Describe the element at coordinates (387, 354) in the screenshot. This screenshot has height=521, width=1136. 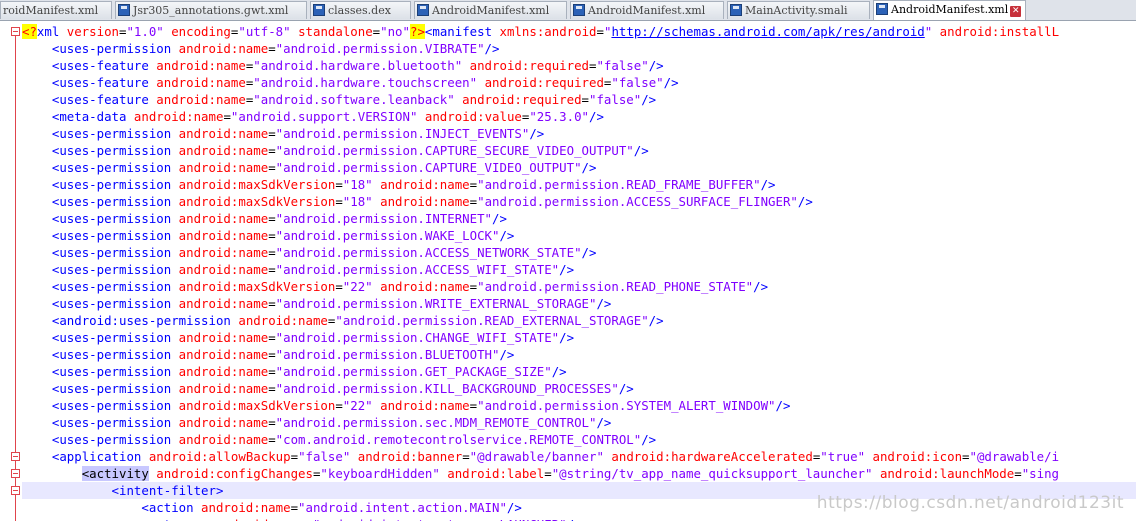
I see `code-token: "android.permission.BLUETOOTH"` at that location.